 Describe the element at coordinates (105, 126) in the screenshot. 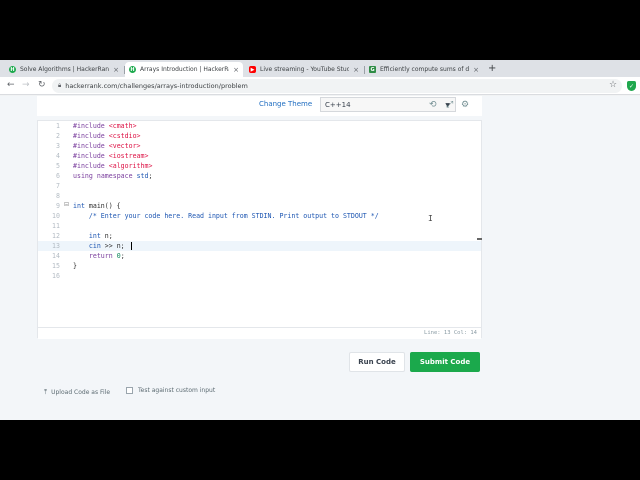

I see `code-line: #include <cmath>` at that location.